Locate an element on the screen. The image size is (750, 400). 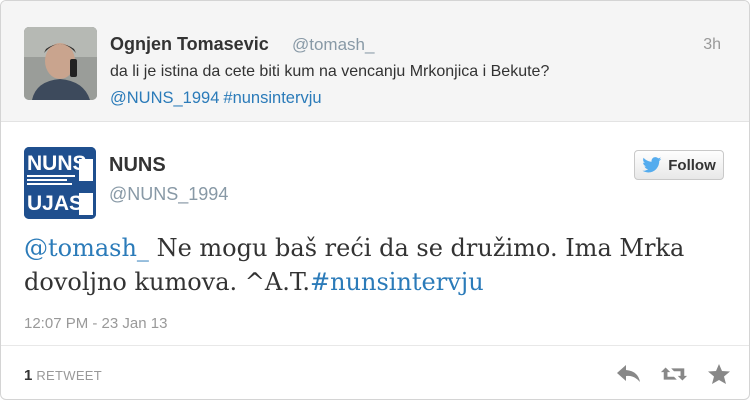
author-name: NUNS is located at coordinates (137, 165).